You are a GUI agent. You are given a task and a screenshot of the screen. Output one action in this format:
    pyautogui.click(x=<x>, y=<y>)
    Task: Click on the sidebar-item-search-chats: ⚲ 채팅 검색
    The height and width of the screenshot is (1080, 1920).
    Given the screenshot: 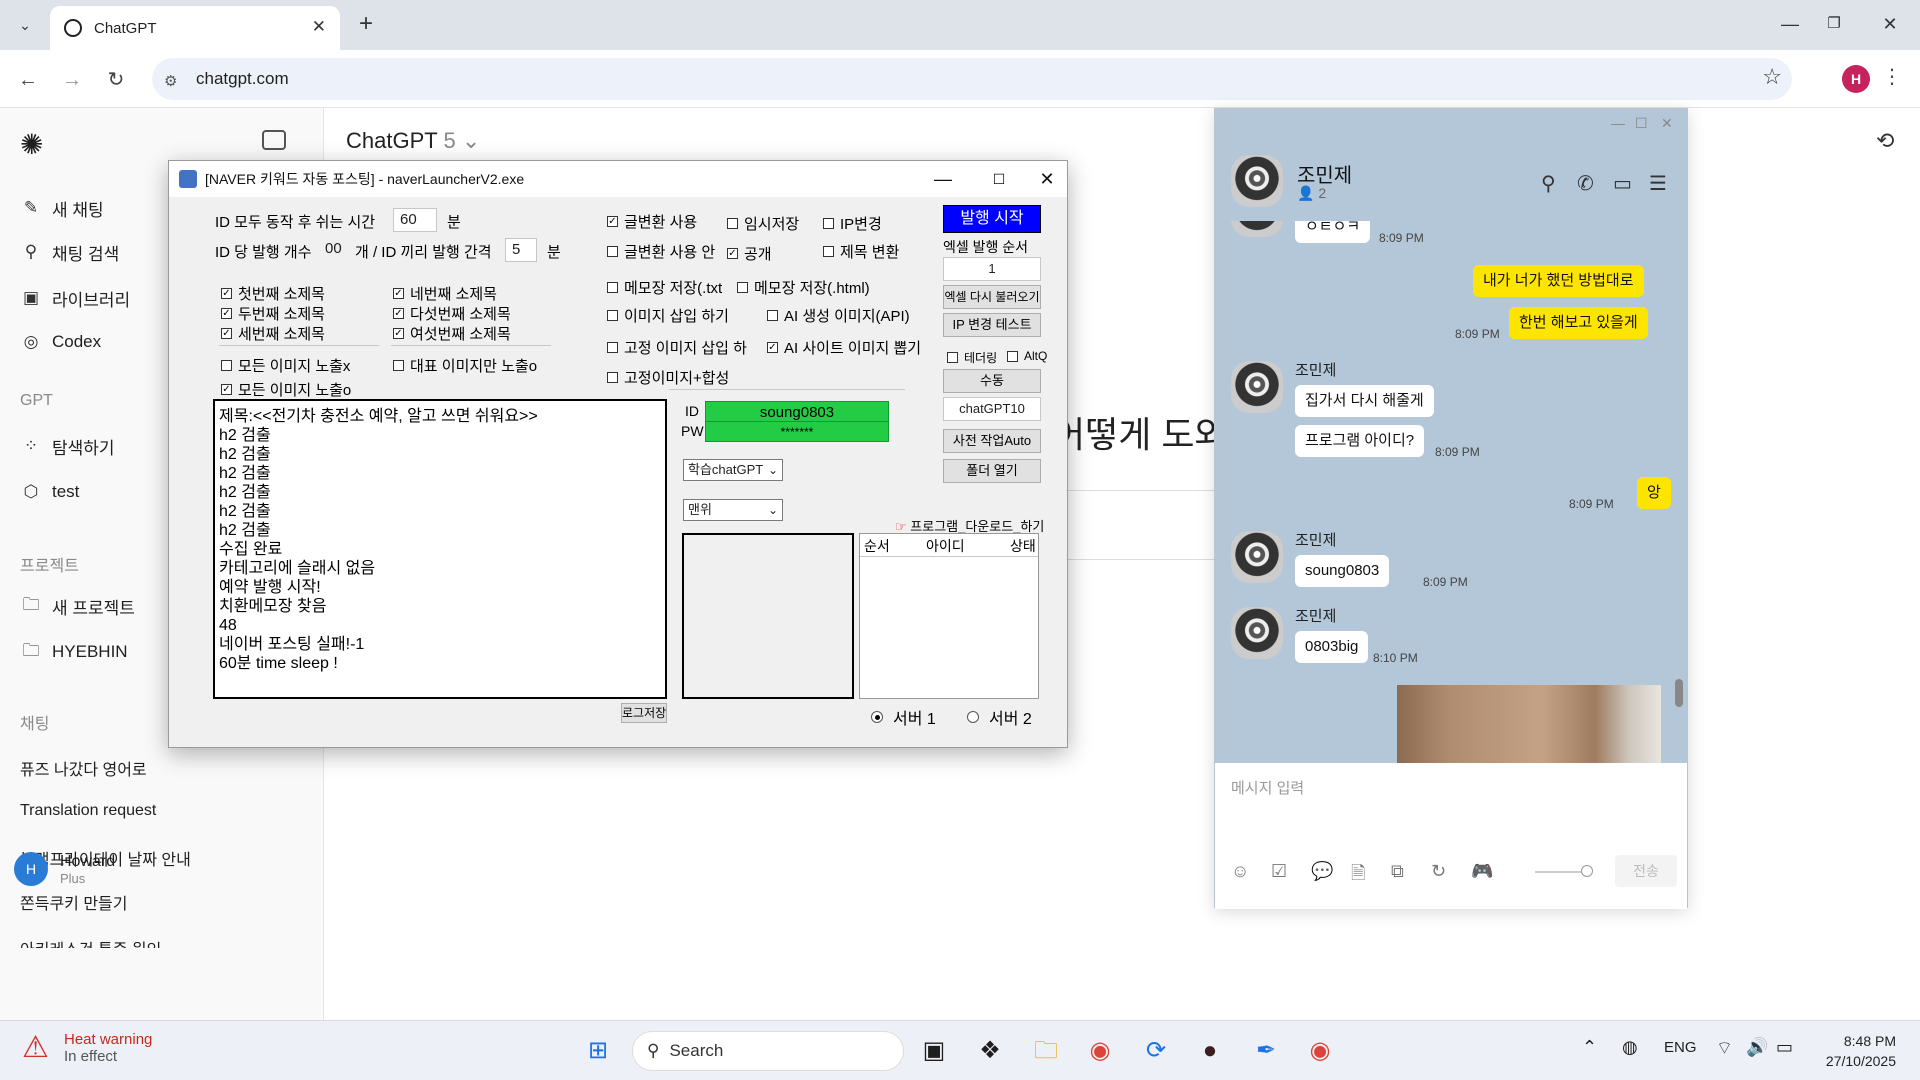 What is the action you would take?
    pyautogui.click(x=70, y=252)
    